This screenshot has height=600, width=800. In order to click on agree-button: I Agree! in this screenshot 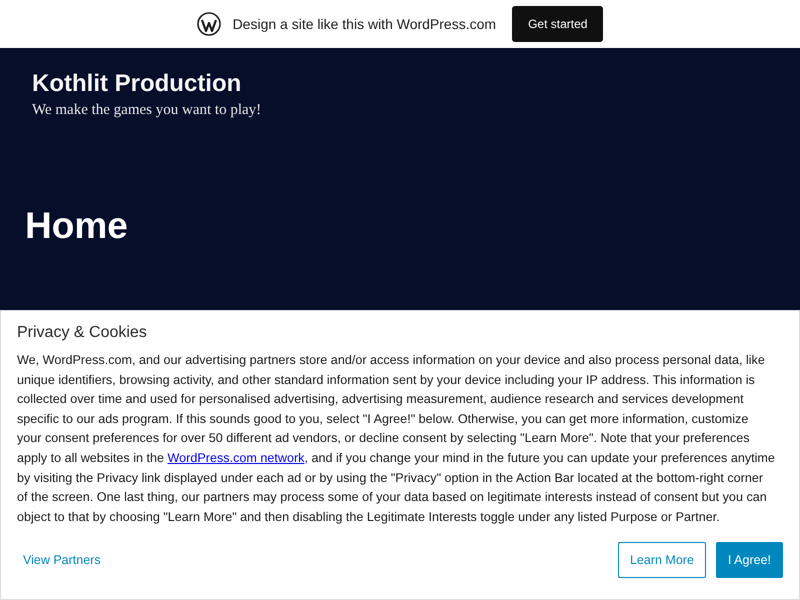, I will do `click(749, 560)`.